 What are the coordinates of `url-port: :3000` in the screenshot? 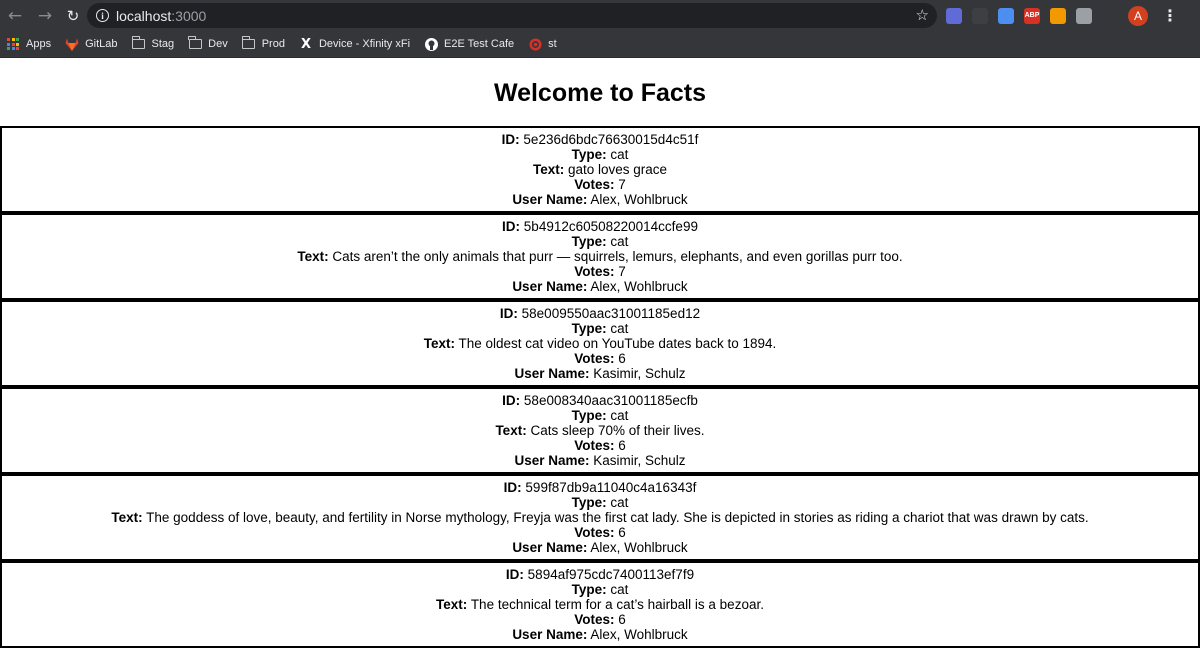 It's located at (189, 15).